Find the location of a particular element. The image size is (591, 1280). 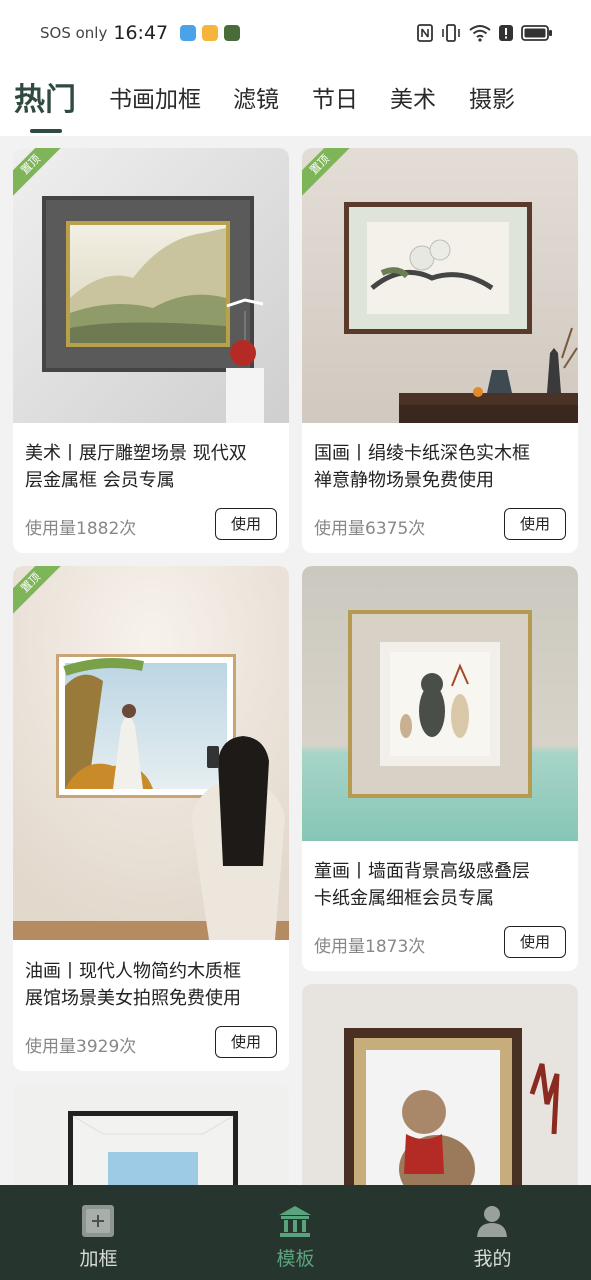

bottom-navigation: 加框 模板 我的 is located at coordinates (295, 1232).